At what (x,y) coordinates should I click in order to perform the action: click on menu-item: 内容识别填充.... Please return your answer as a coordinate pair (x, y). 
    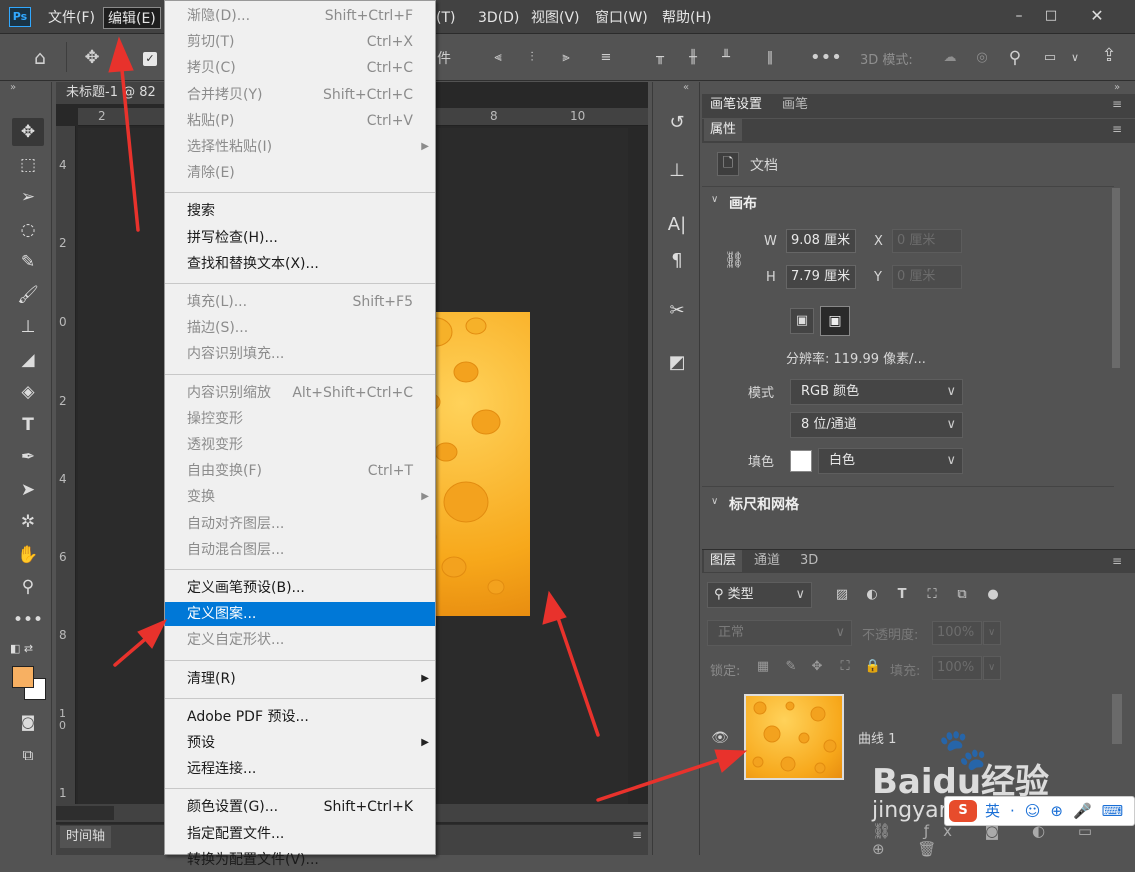
    Looking at the image, I should click on (300, 354).